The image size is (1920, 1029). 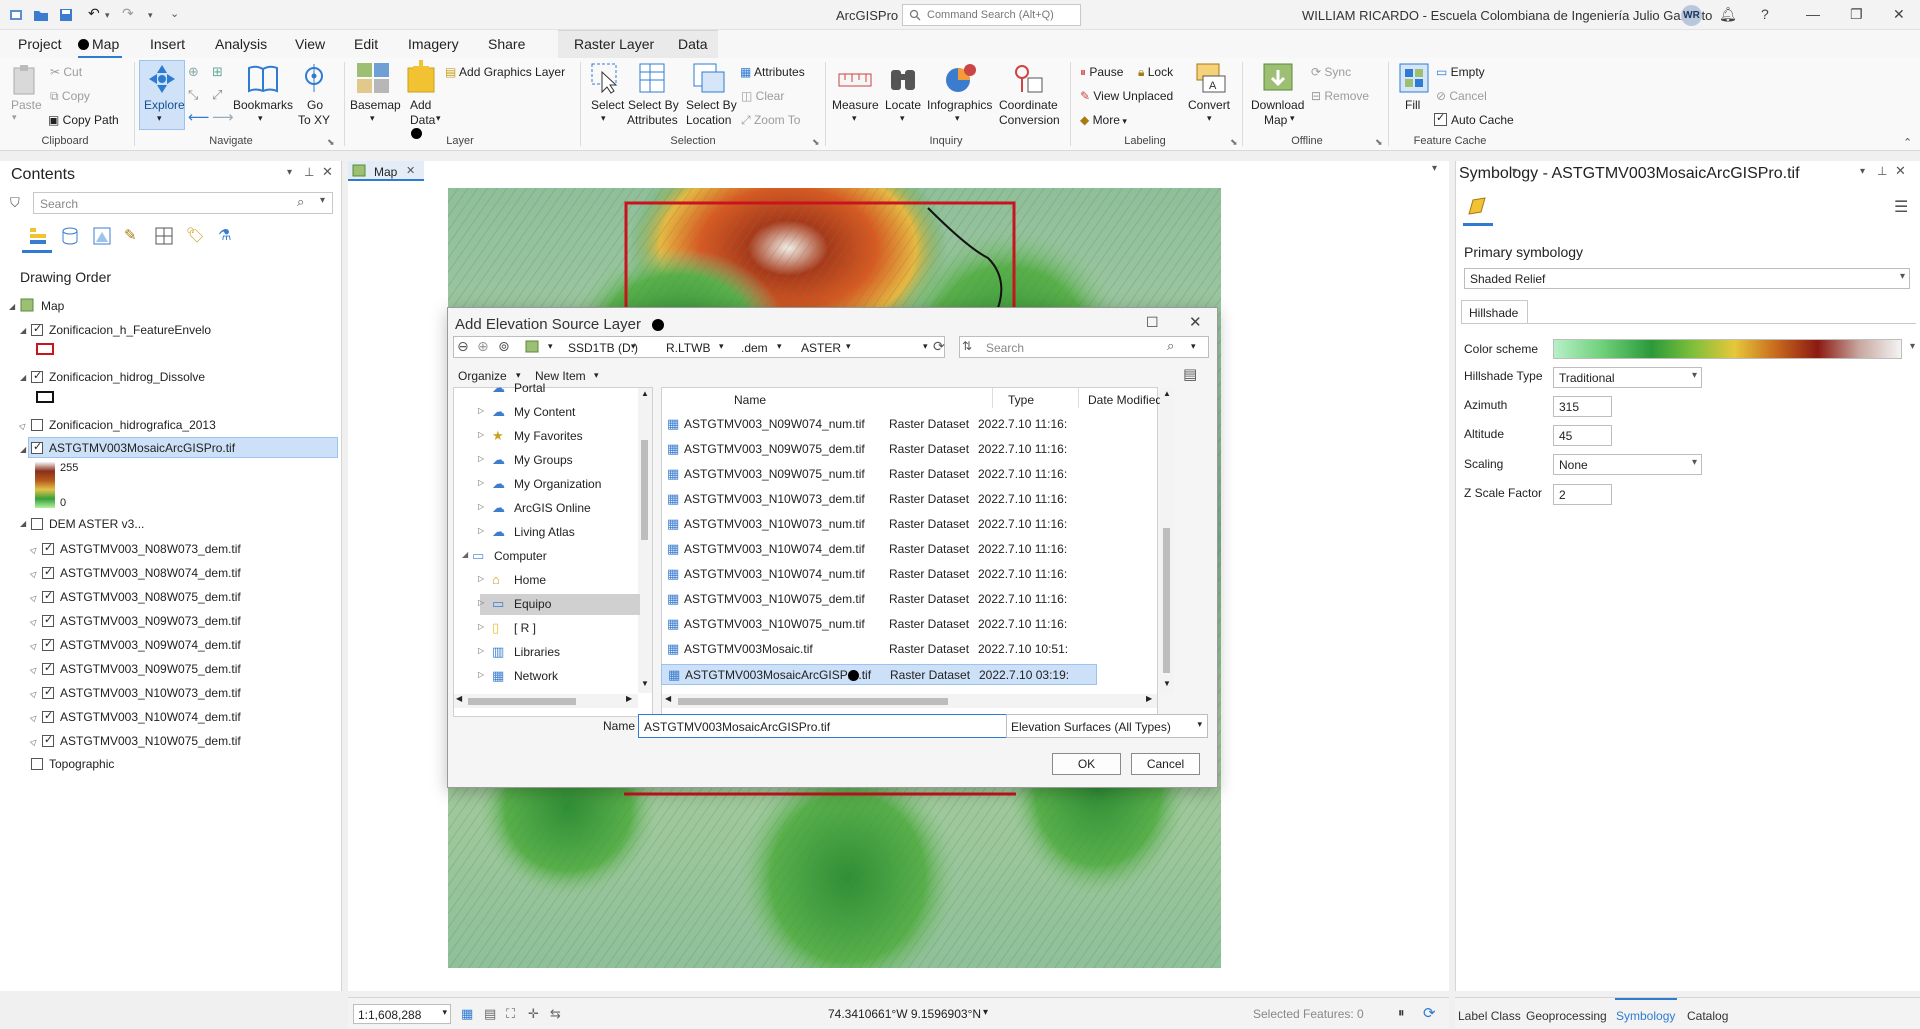 I want to click on tree-item: My Organization, so click(x=557, y=484).